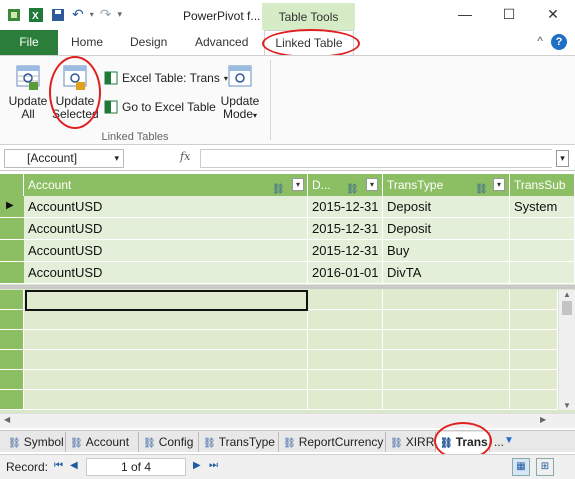 This screenshot has width=575, height=479. Describe the element at coordinates (160, 107) in the screenshot. I see `go-to-excel-table-button: Go to Excel Table` at that location.